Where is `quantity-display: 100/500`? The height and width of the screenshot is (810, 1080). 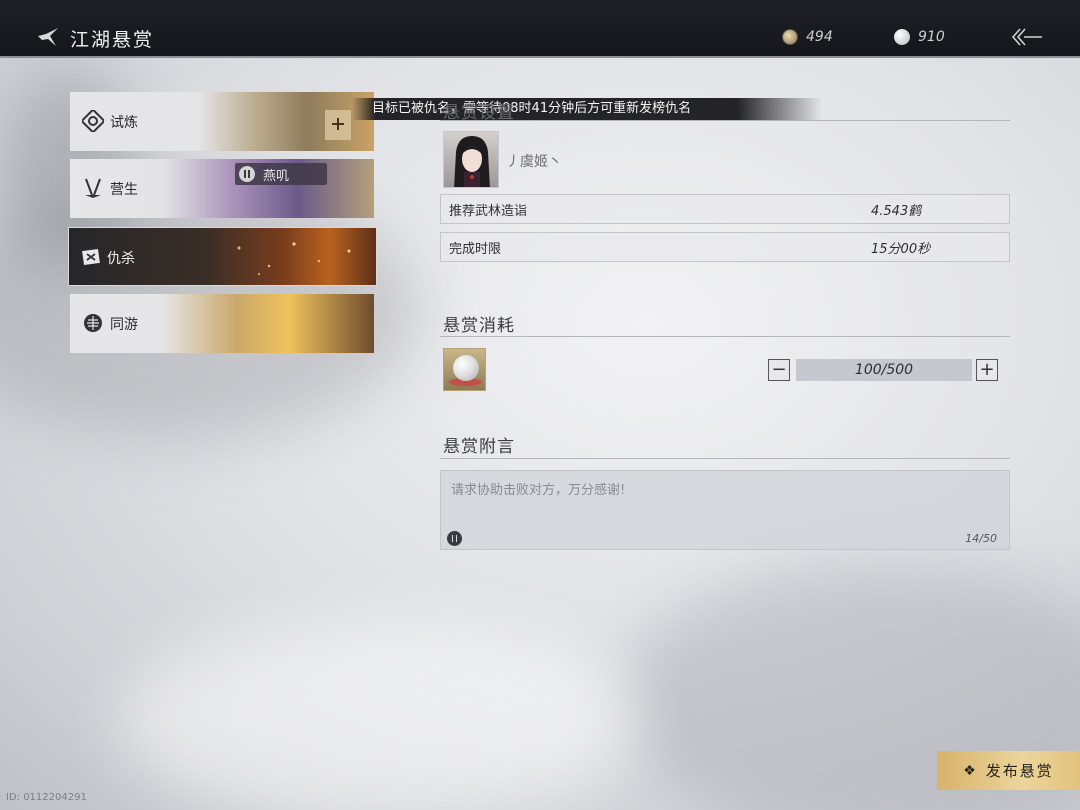
quantity-display: 100/500 is located at coordinates (884, 370).